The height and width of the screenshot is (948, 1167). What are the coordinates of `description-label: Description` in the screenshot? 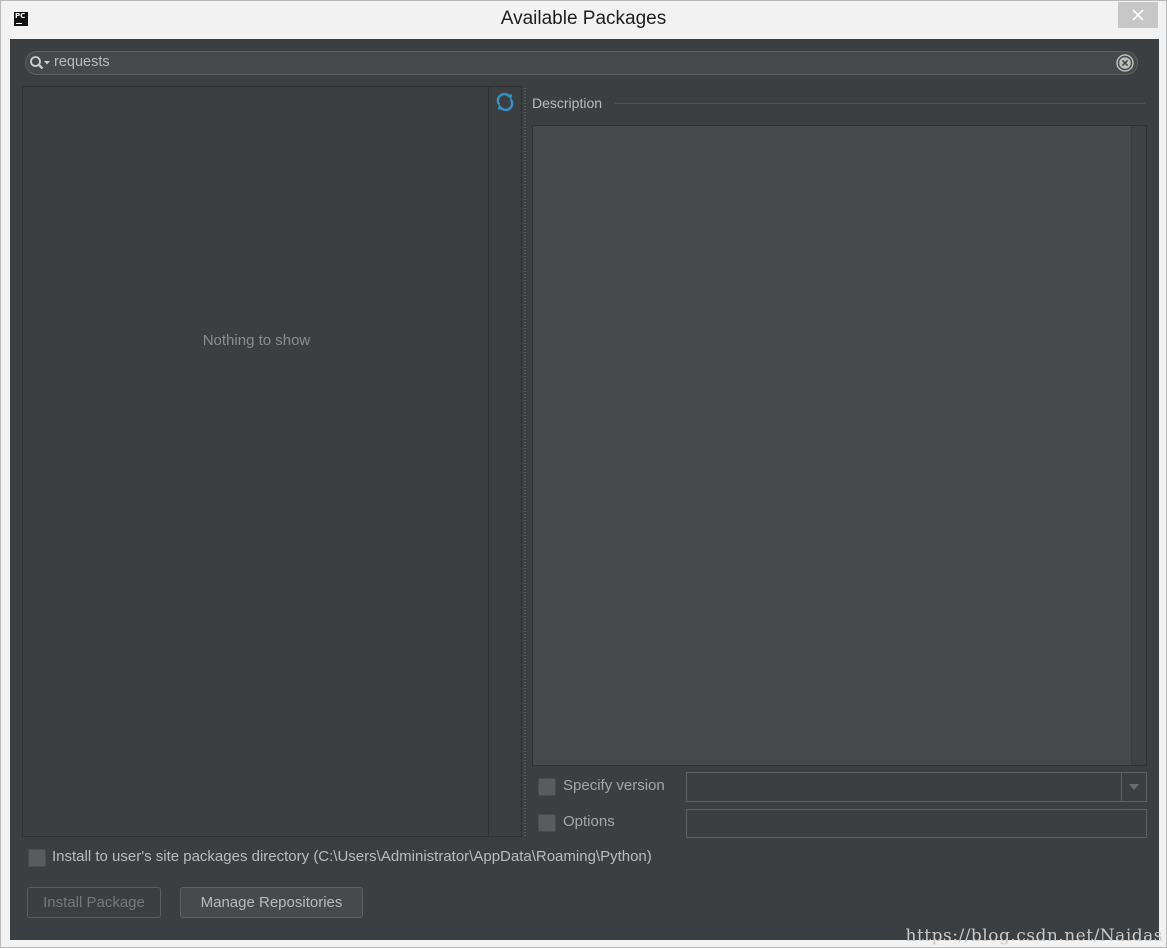 It's located at (567, 103).